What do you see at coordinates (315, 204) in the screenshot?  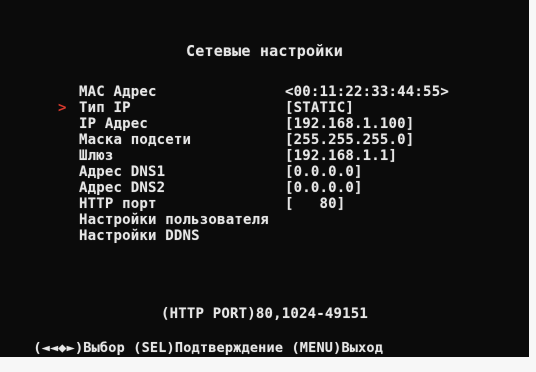 I see `http-port-value: [ 80]` at bounding box center [315, 204].